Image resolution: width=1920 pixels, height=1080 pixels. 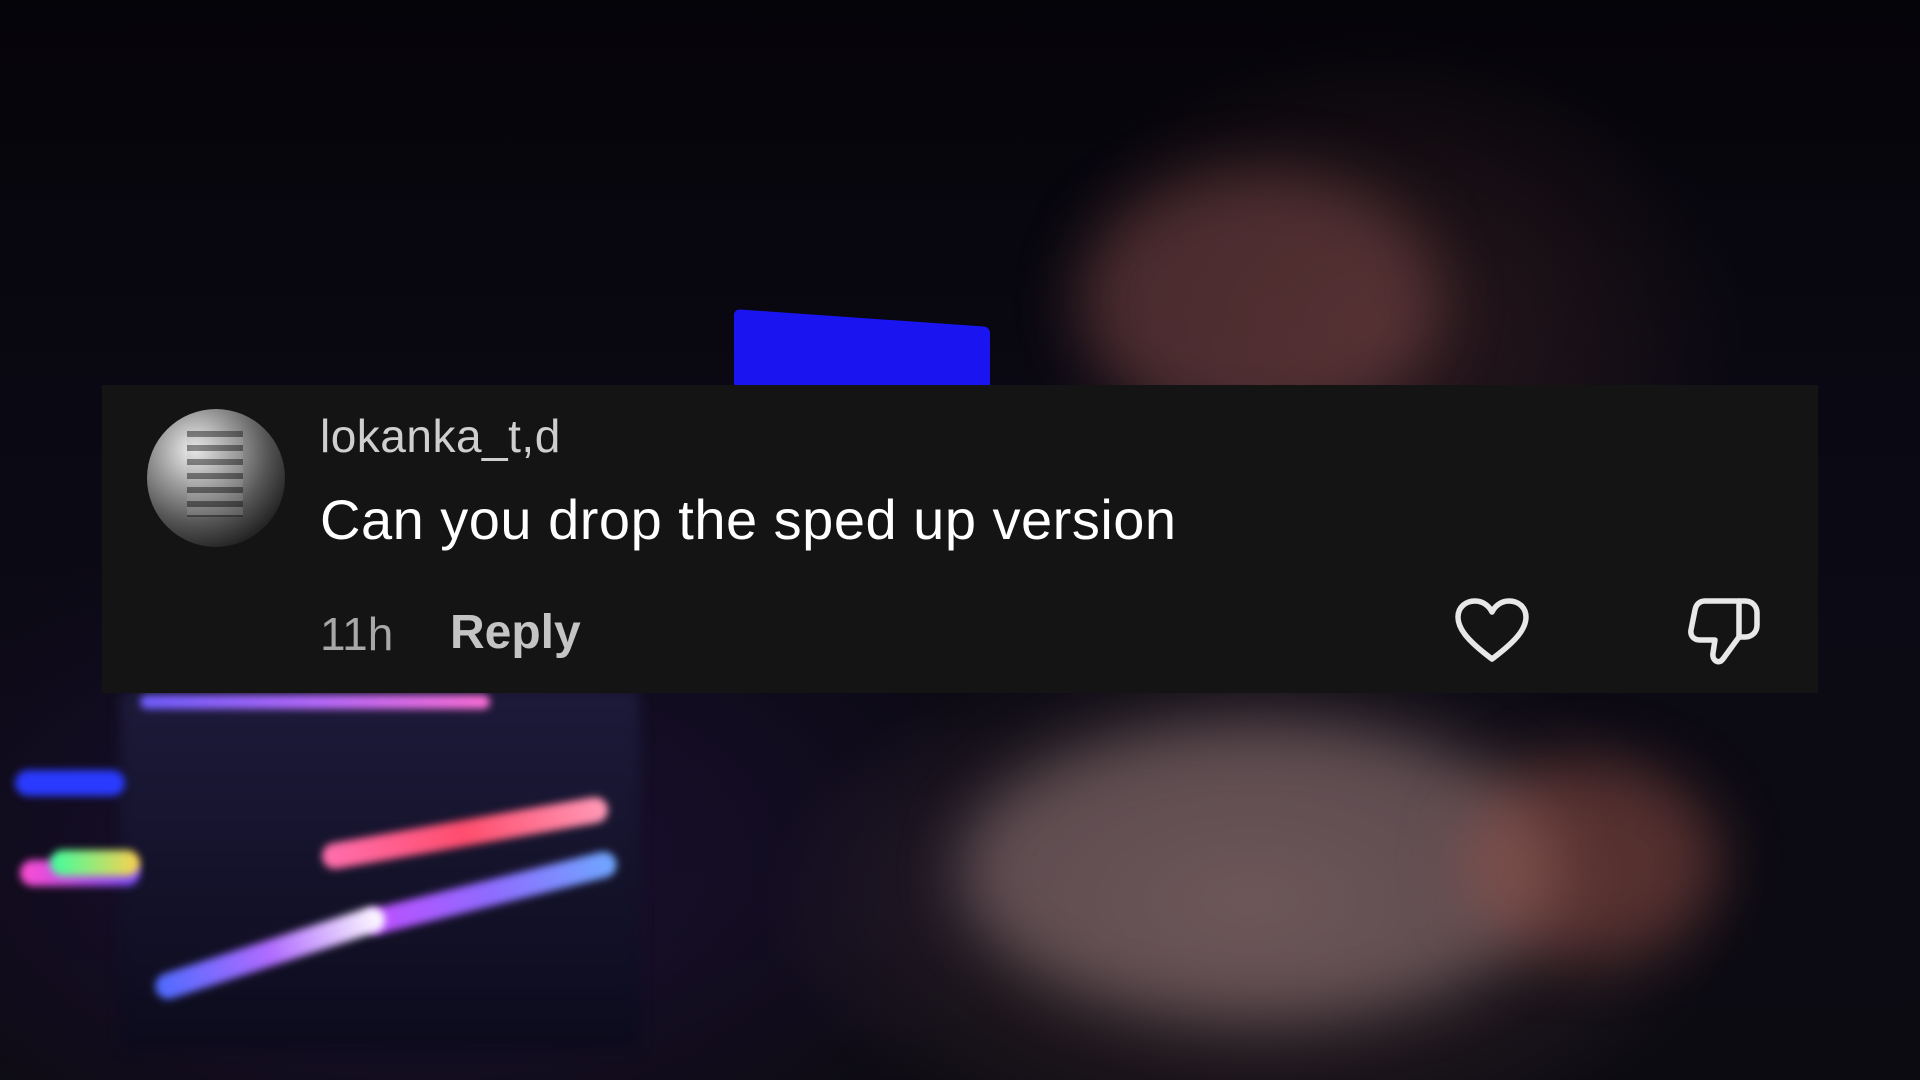 I want to click on comment-text: Can you drop the sped up version, so click(x=748, y=519).